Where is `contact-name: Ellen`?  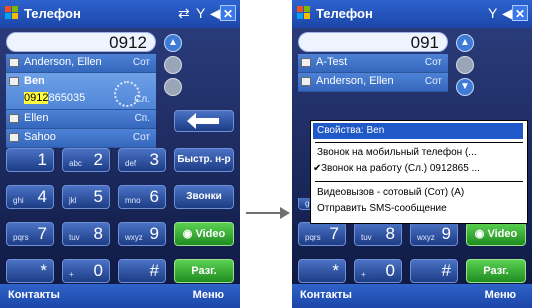 contact-name: Ellen is located at coordinates (36, 118).